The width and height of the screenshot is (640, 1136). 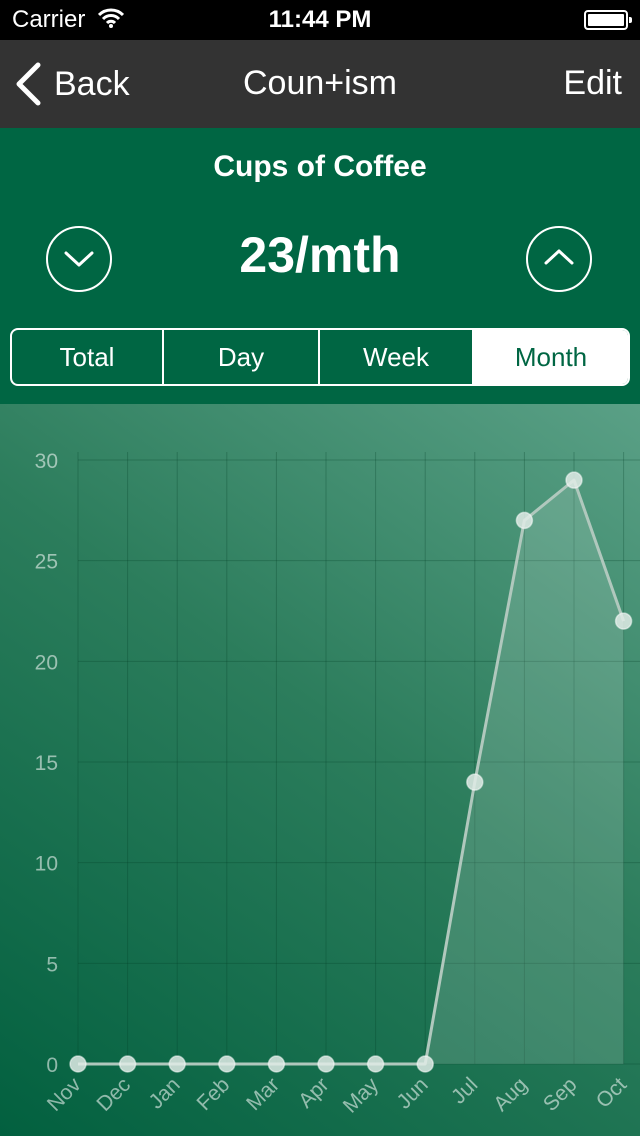 I want to click on x-tick-label: Dec, so click(x=113, y=1094).